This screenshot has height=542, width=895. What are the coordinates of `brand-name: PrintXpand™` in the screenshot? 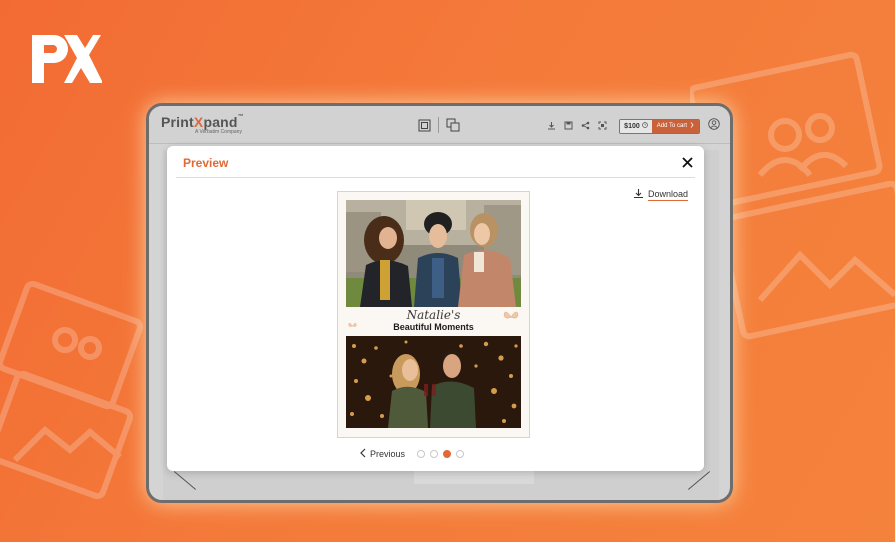 It's located at (202, 122).